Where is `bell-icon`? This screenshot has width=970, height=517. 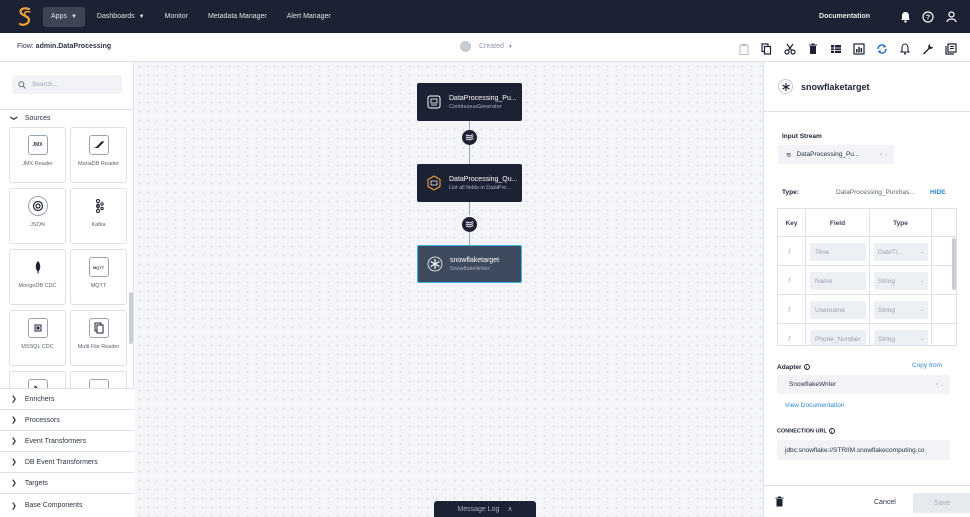 bell-icon is located at coordinates (905, 17).